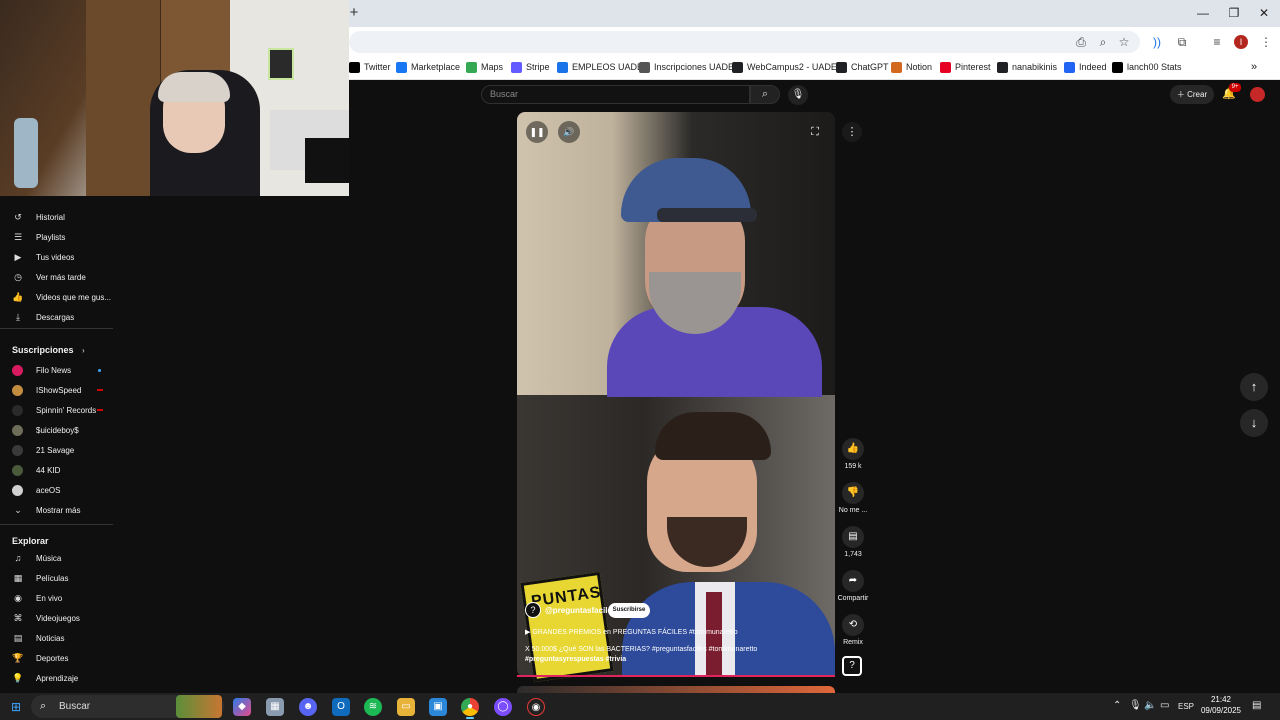 The width and height of the screenshot is (1280, 720). Describe the element at coordinates (1164, 705) in the screenshot. I see `network-icon: ▭` at that location.